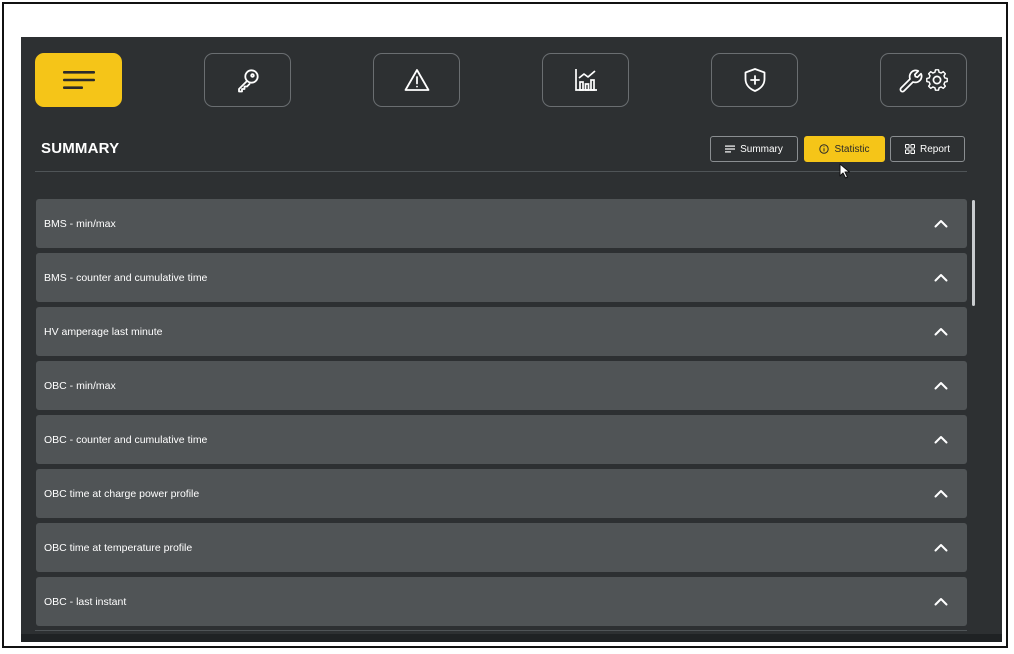 This screenshot has width=1014, height=654. Describe the element at coordinates (501, 547) in the screenshot. I see `section-row: OBC time at temperature profile` at that location.